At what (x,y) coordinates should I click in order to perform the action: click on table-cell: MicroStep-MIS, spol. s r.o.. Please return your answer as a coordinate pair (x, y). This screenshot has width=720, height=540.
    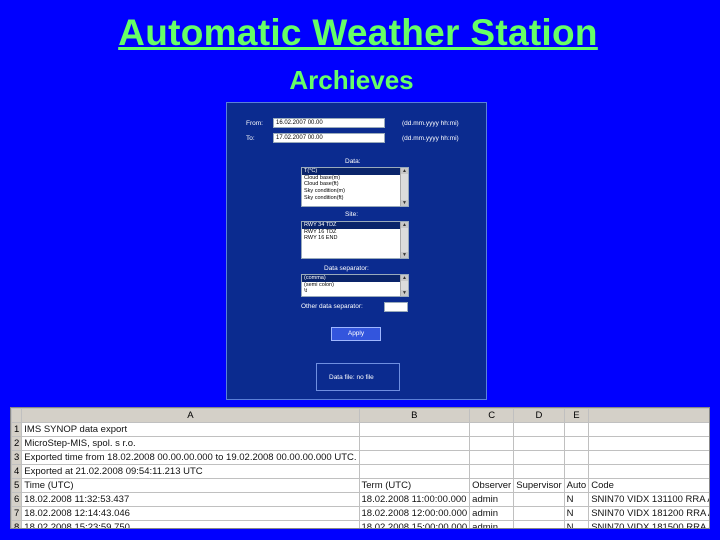
    Looking at the image, I should click on (190, 443).